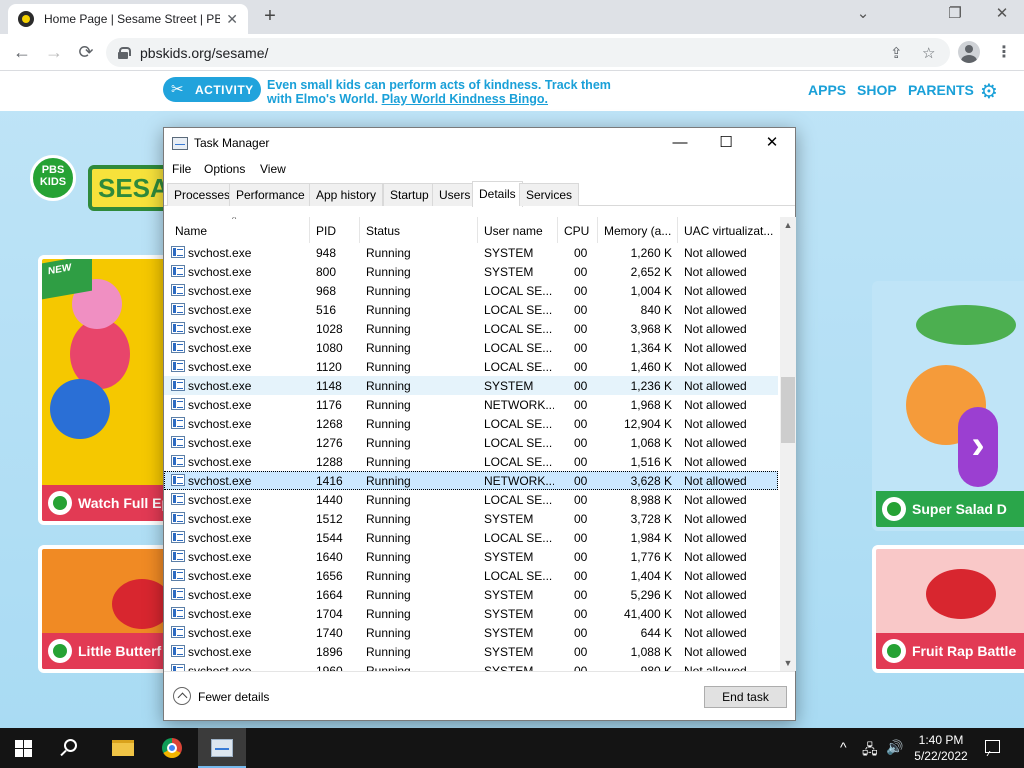 The image size is (1024, 768). Describe the element at coordinates (989, 91) in the screenshot. I see `gear-icon: ⚙` at that location.